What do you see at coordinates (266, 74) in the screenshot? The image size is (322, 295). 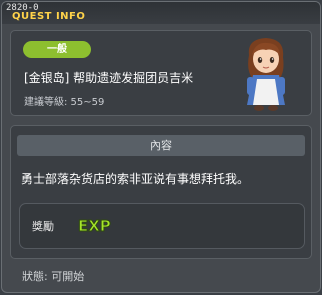 I see `npc-woman-portrait-icon` at bounding box center [266, 74].